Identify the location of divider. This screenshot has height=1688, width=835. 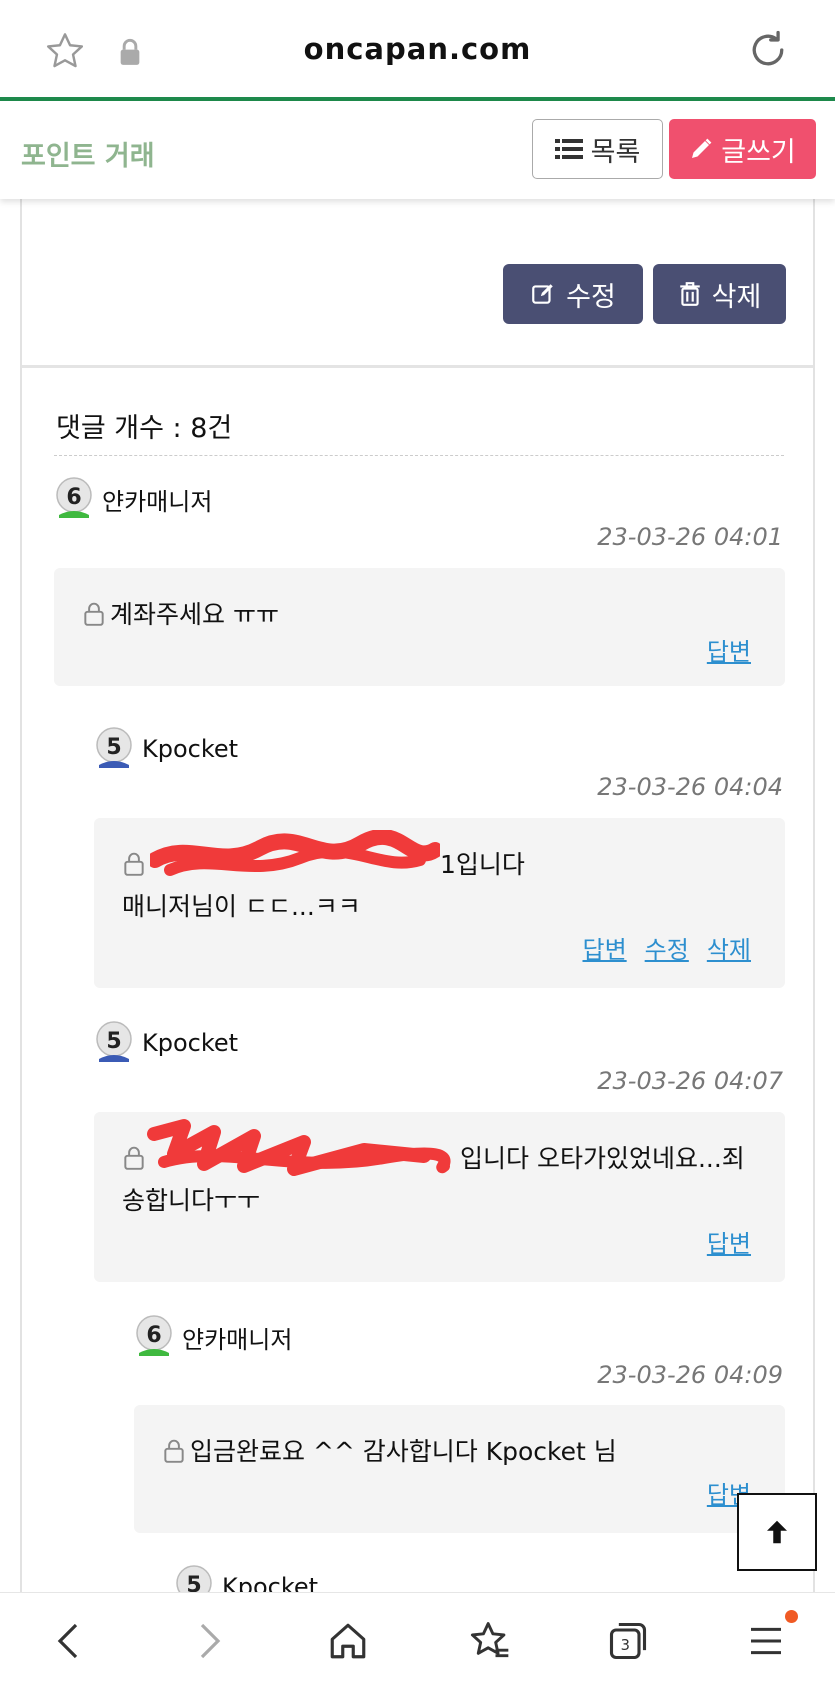
(419, 455).